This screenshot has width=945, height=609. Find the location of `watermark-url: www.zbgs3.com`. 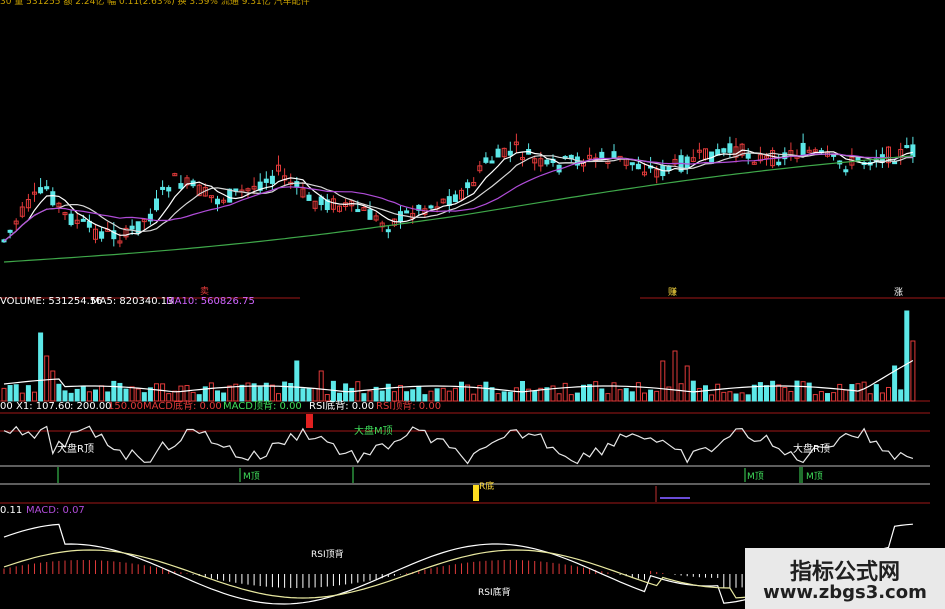

watermark-url: www.zbgs3.com is located at coordinates (845, 592).